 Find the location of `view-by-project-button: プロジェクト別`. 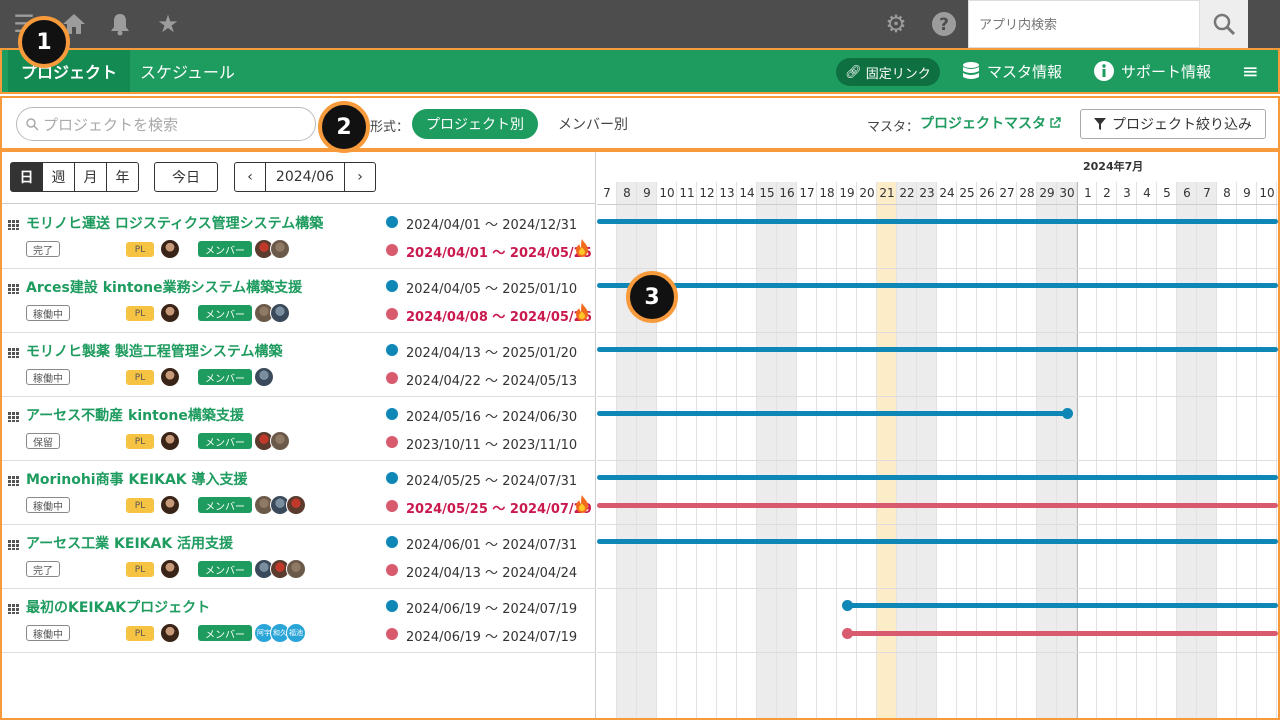

view-by-project-button: プロジェクト別 is located at coordinates (475, 124).